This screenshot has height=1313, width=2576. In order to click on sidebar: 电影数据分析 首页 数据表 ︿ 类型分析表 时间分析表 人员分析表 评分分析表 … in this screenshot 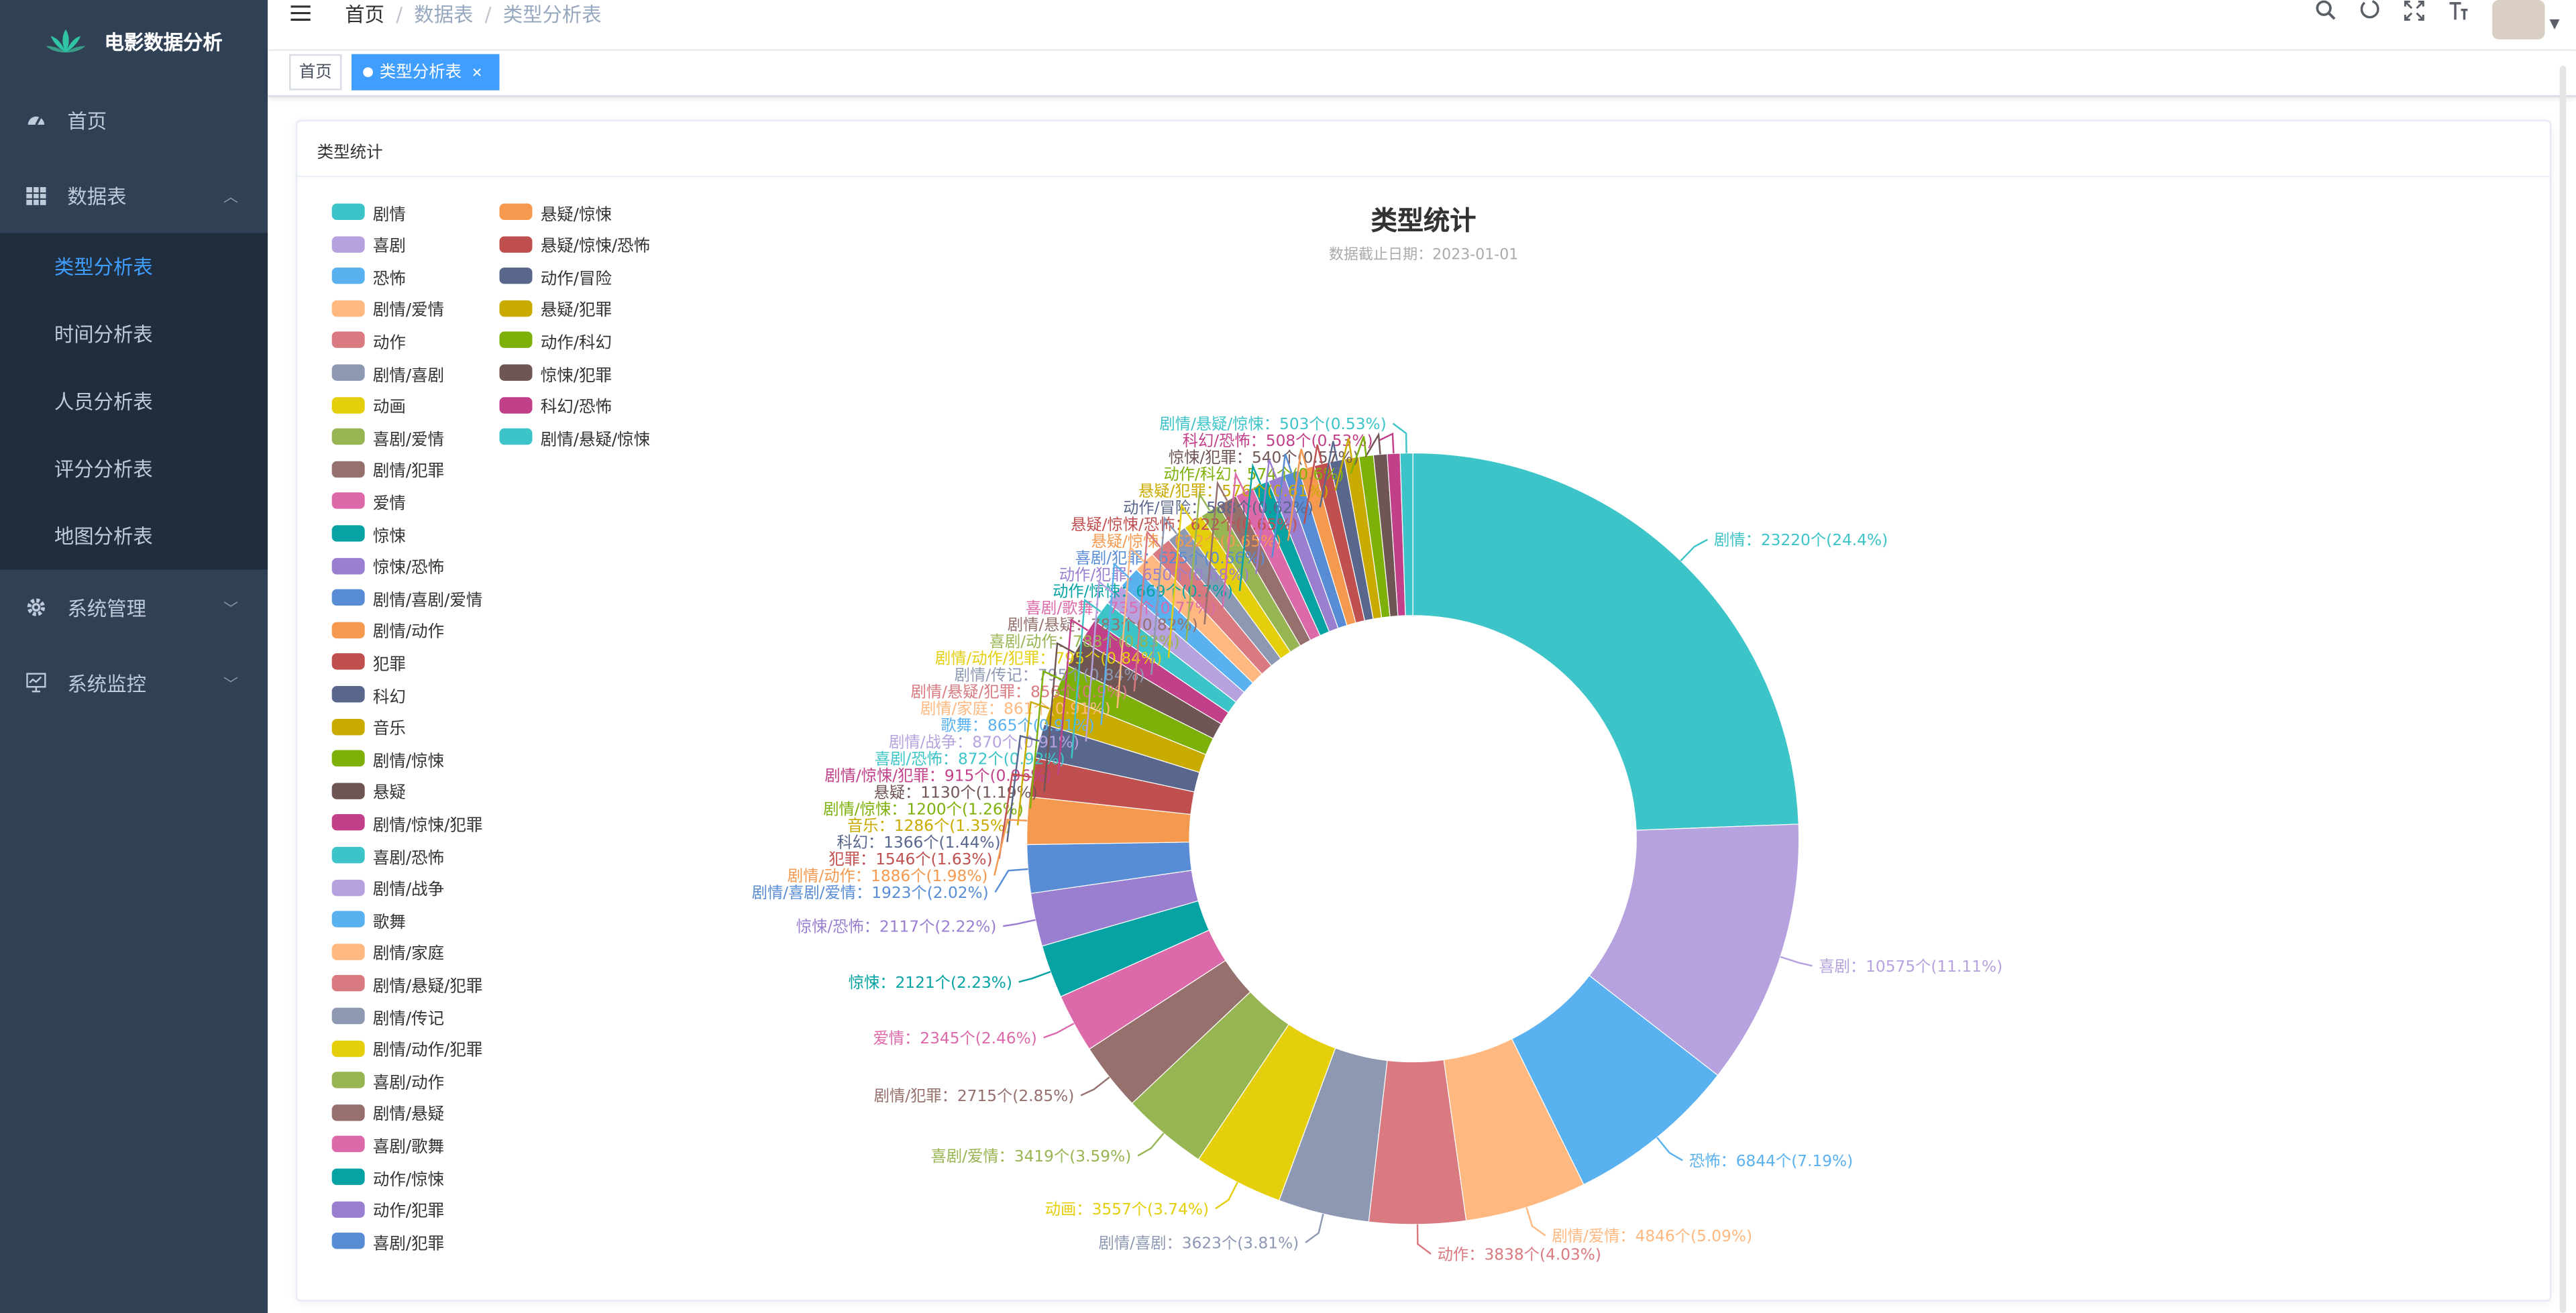, I will do `click(134, 656)`.